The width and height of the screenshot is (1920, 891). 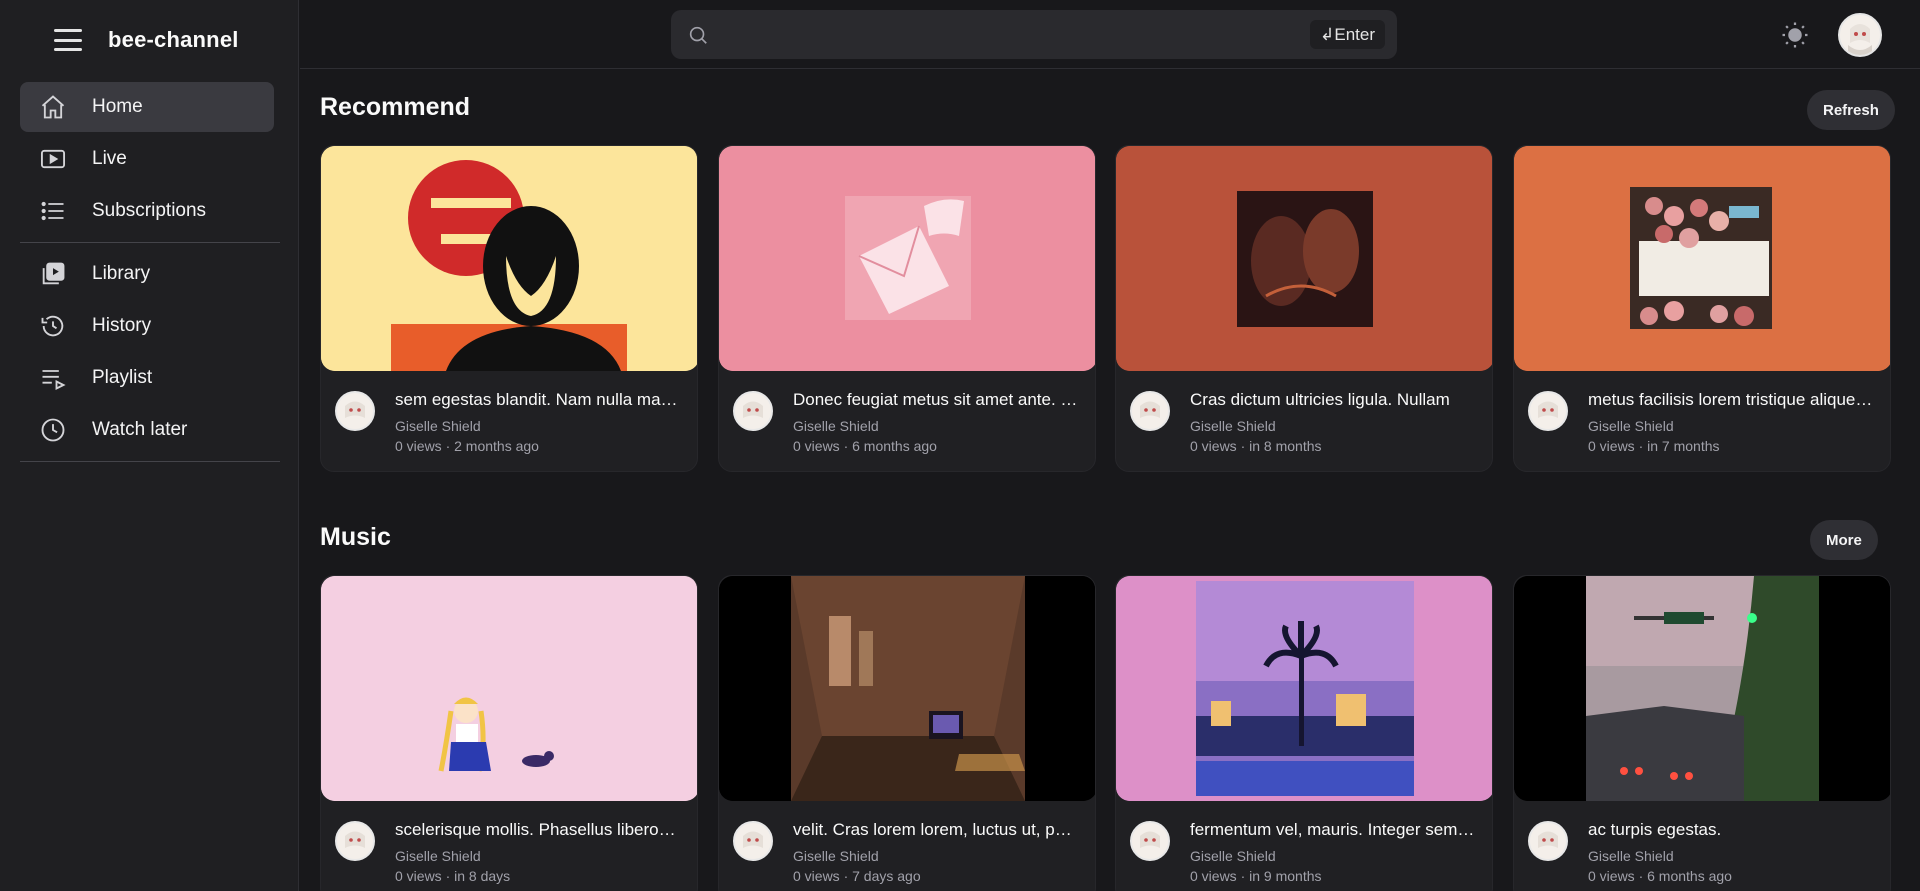 I want to click on video-meta: 0 views · 7 days ago, so click(x=857, y=876).